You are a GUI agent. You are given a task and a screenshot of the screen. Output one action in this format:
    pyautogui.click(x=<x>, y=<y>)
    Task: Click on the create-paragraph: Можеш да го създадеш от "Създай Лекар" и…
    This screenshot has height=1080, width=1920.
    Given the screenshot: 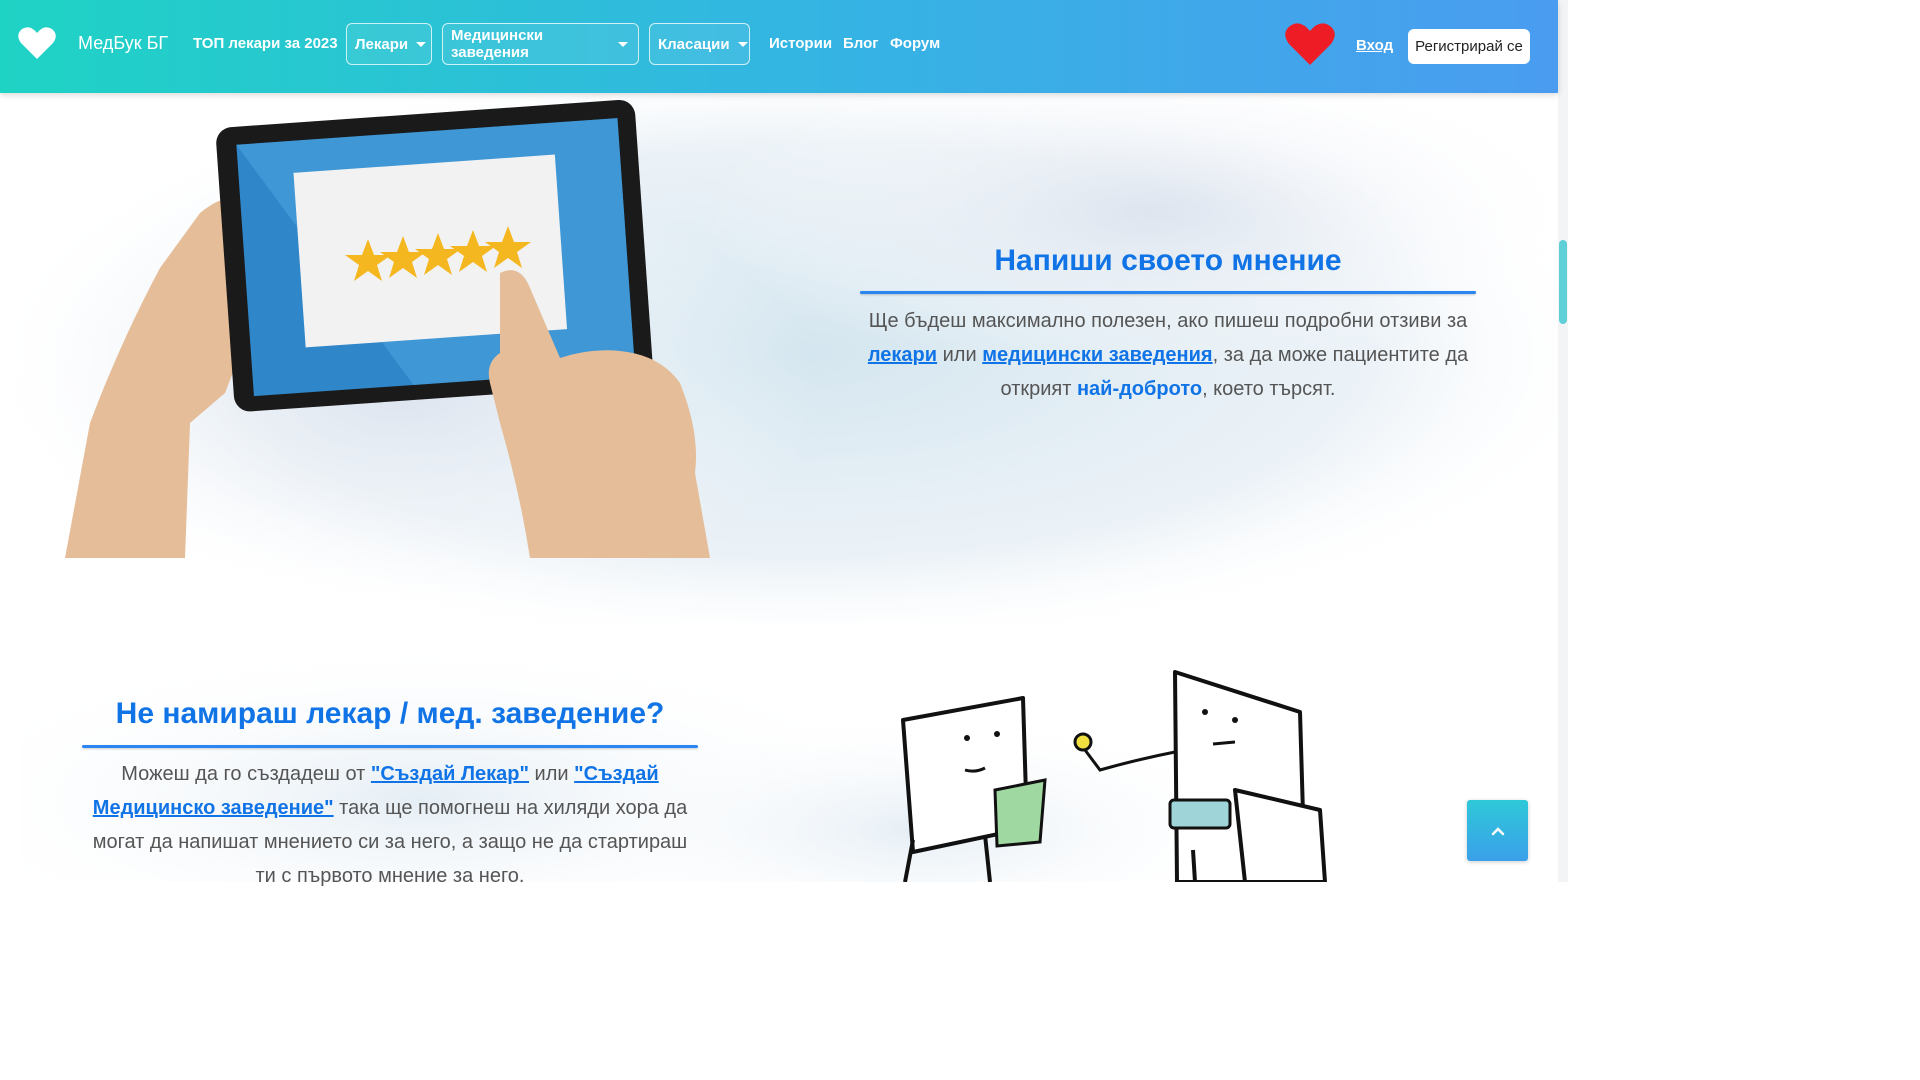 What is the action you would take?
    pyautogui.click(x=390, y=825)
    